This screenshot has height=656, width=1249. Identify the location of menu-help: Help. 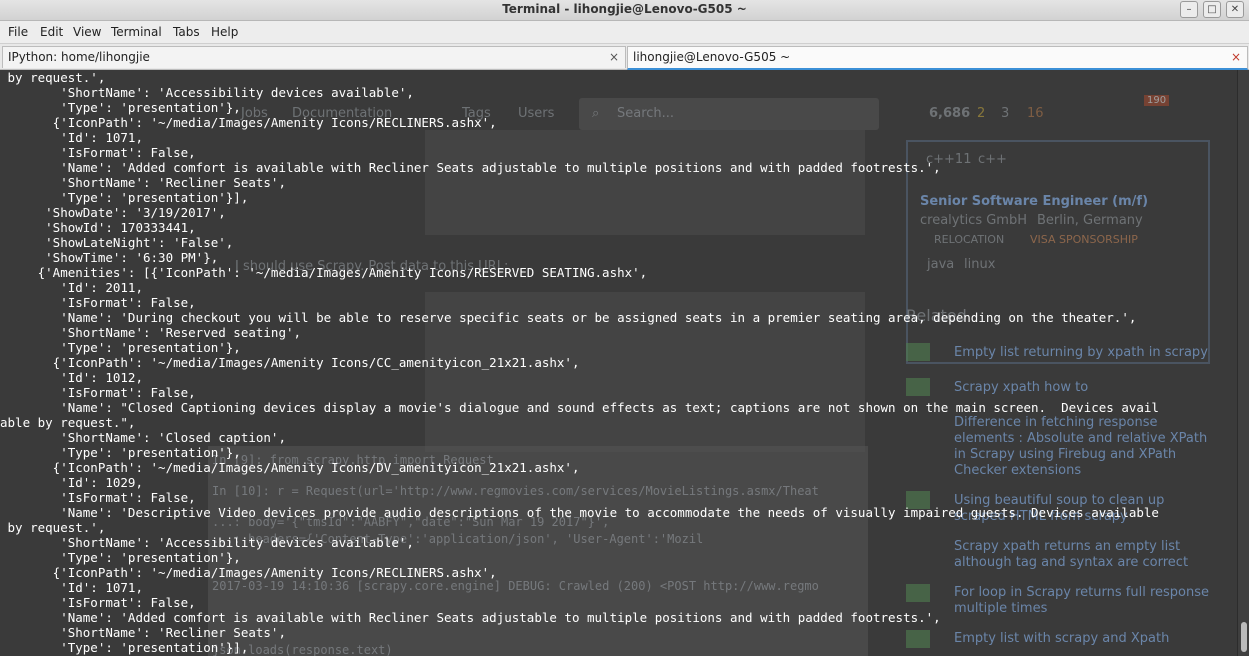
(224, 32).